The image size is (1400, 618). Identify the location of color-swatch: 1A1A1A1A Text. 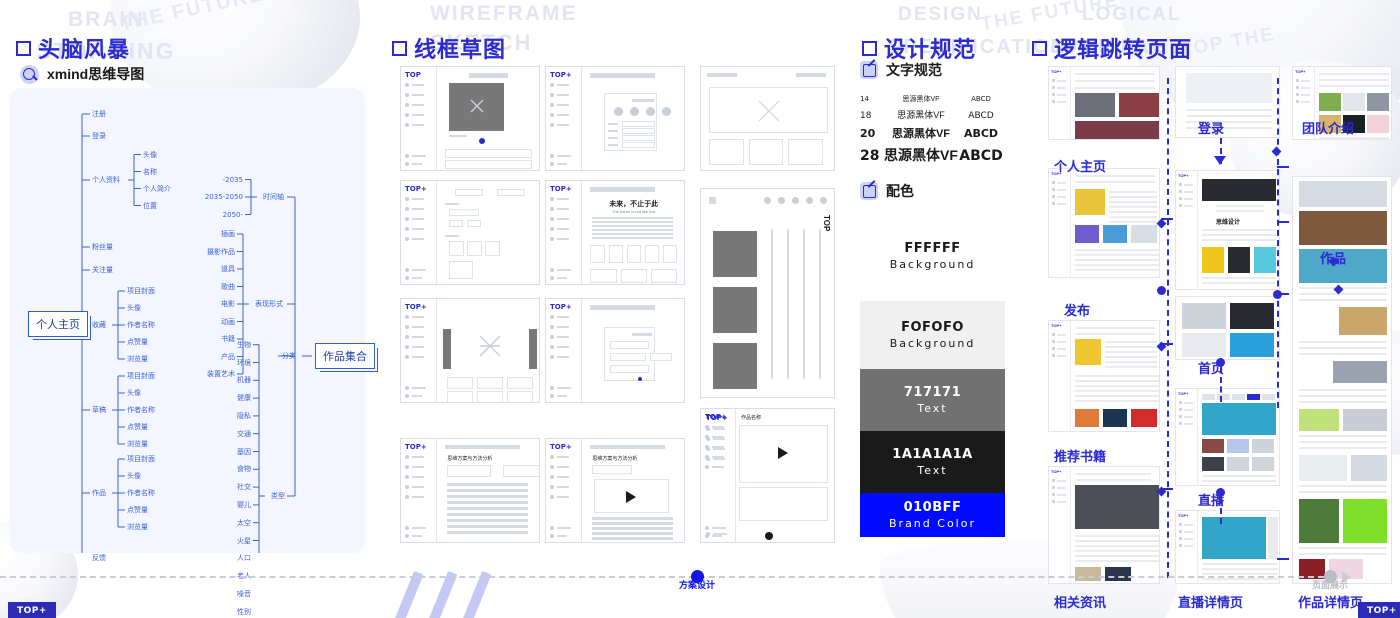
(932, 462).